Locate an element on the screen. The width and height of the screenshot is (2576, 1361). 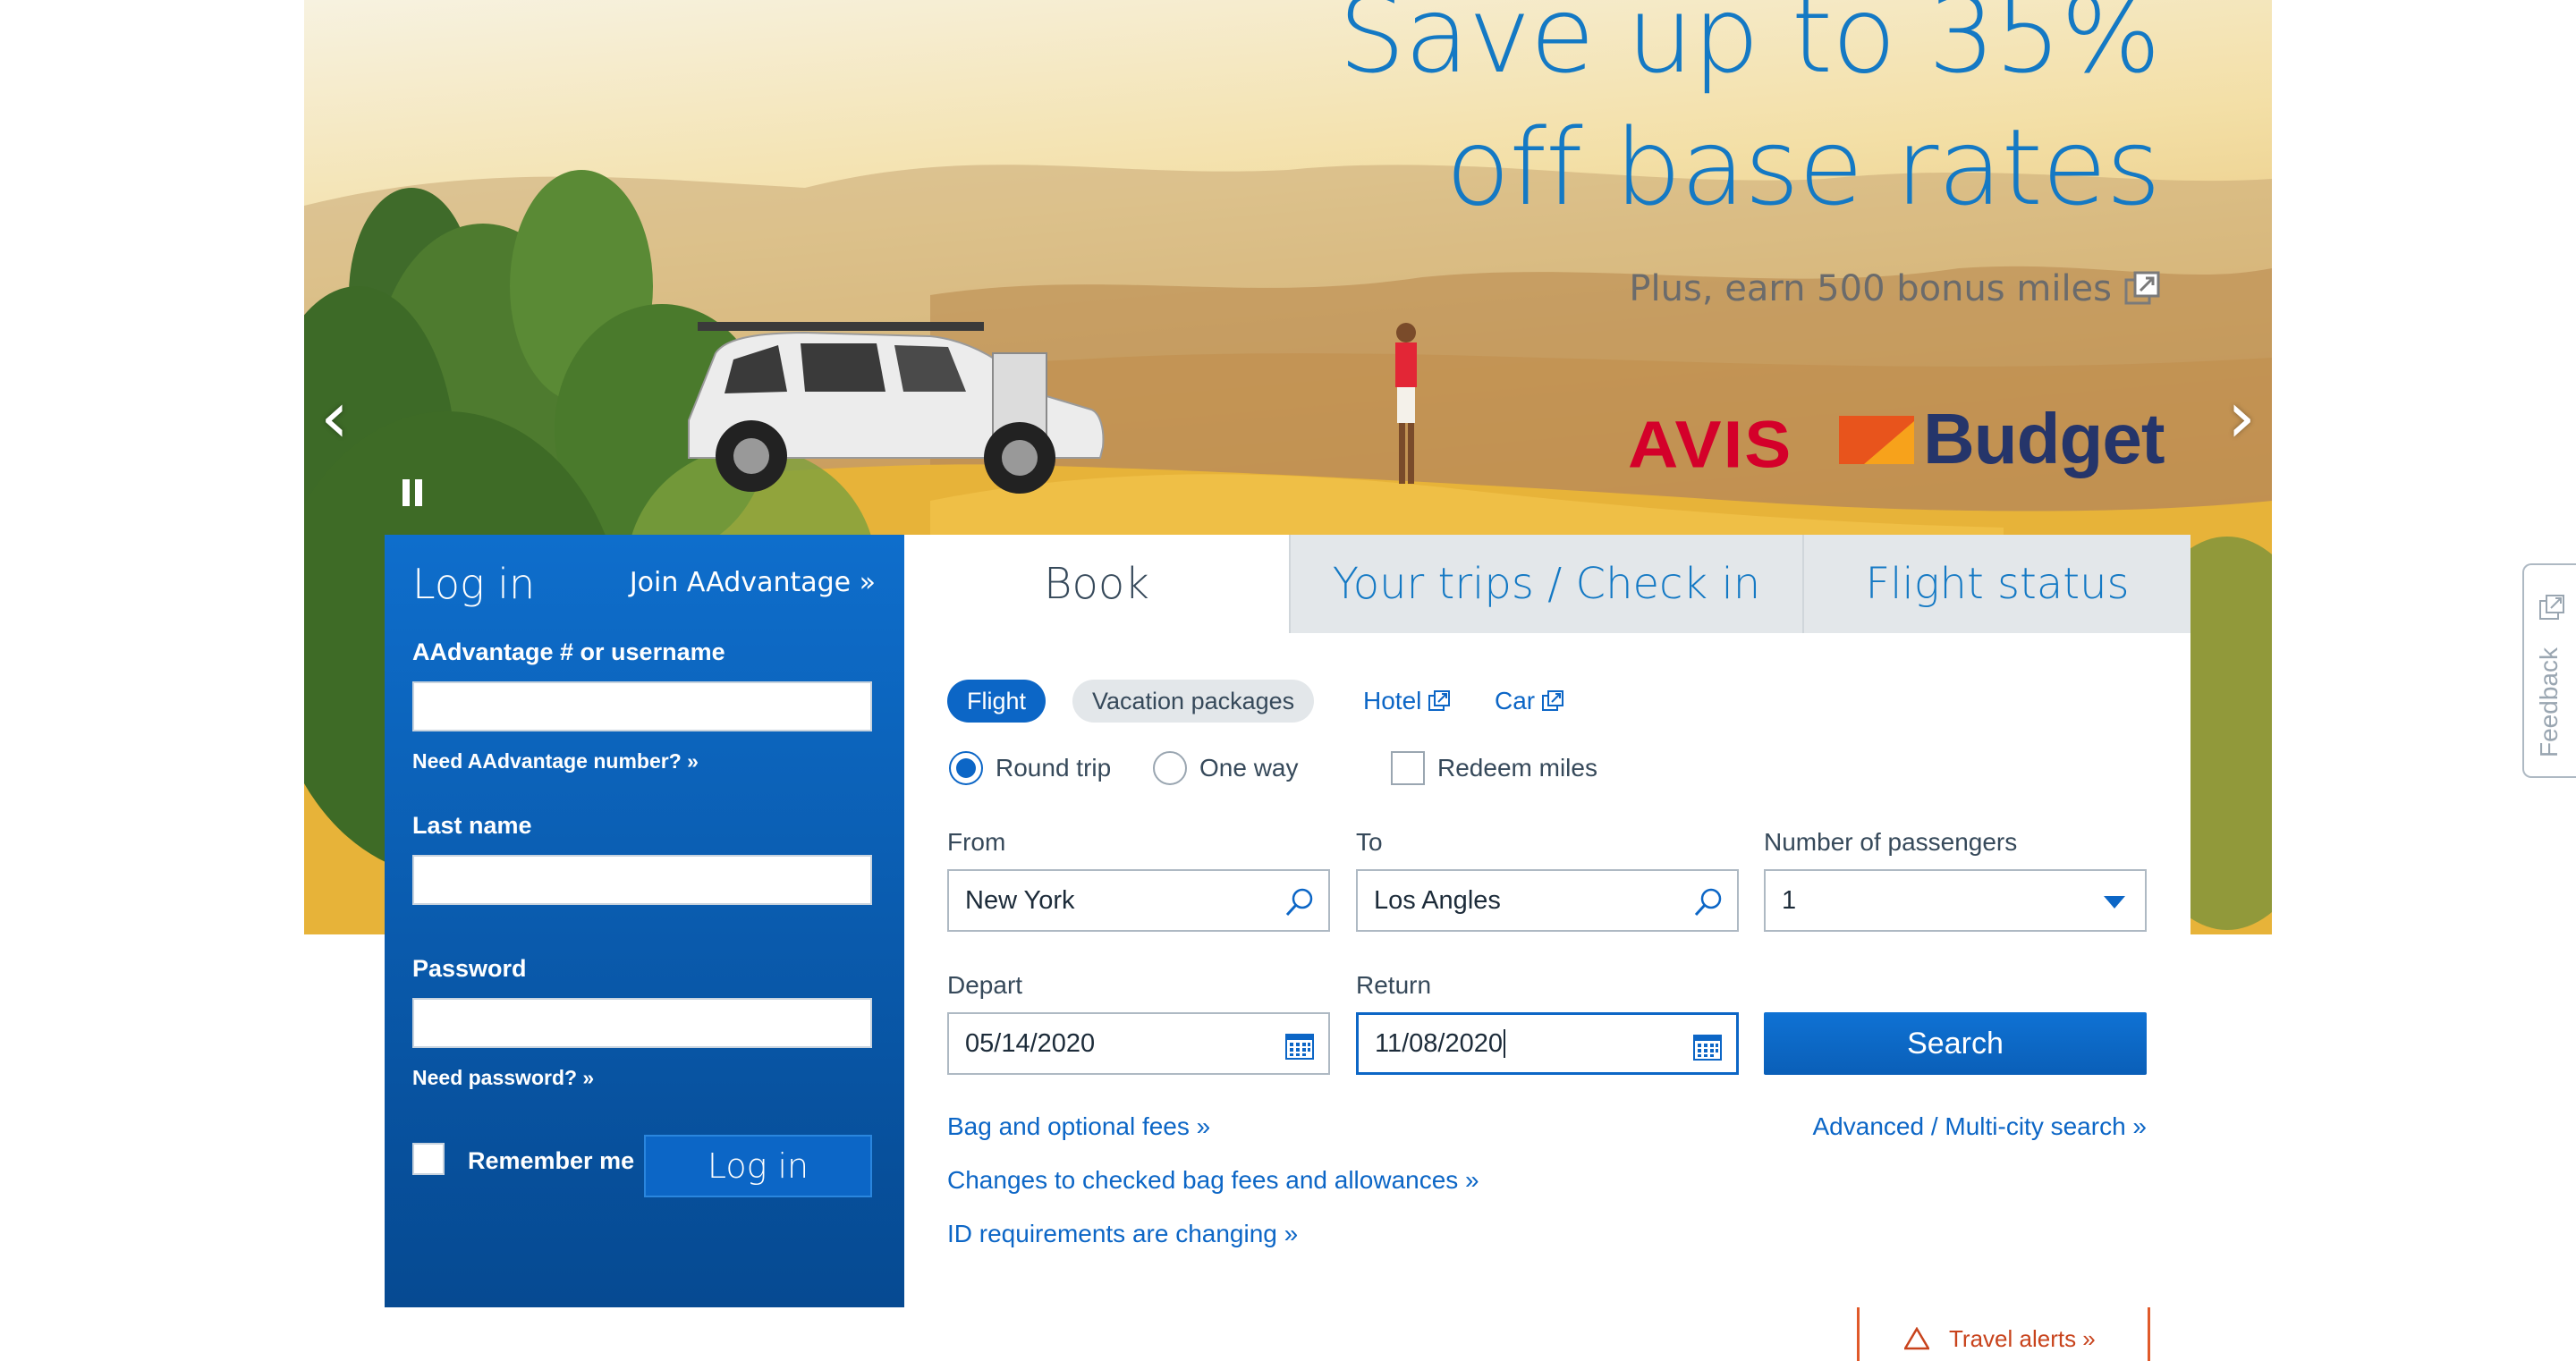
advanced-search-link: Advanced / Multi-city search » is located at coordinates (1980, 1126).